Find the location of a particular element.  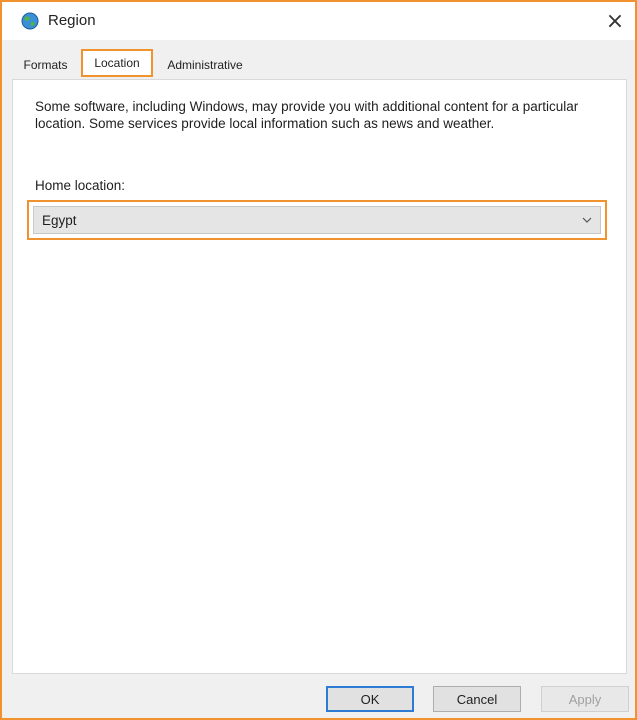

chevron-down-icon is located at coordinates (587, 220).